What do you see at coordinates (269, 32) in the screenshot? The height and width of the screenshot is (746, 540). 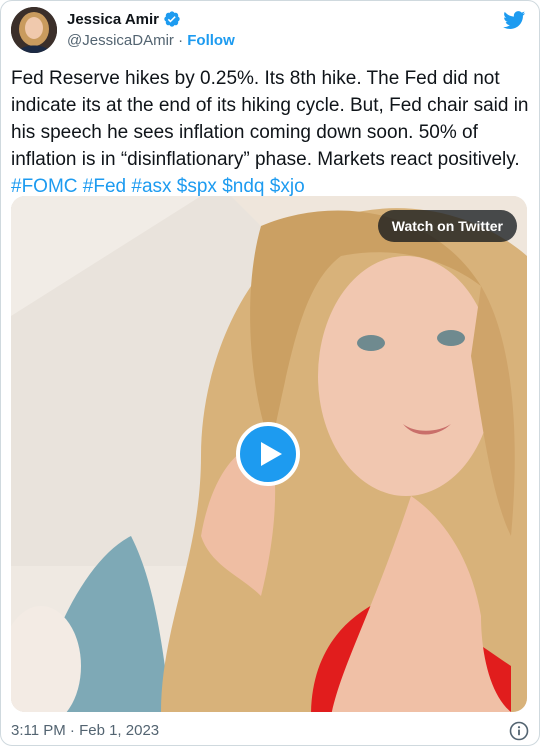 I see `tweet-header: Jessica Amir @JessicaDAmir · Follow` at bounding box center [269, 32].